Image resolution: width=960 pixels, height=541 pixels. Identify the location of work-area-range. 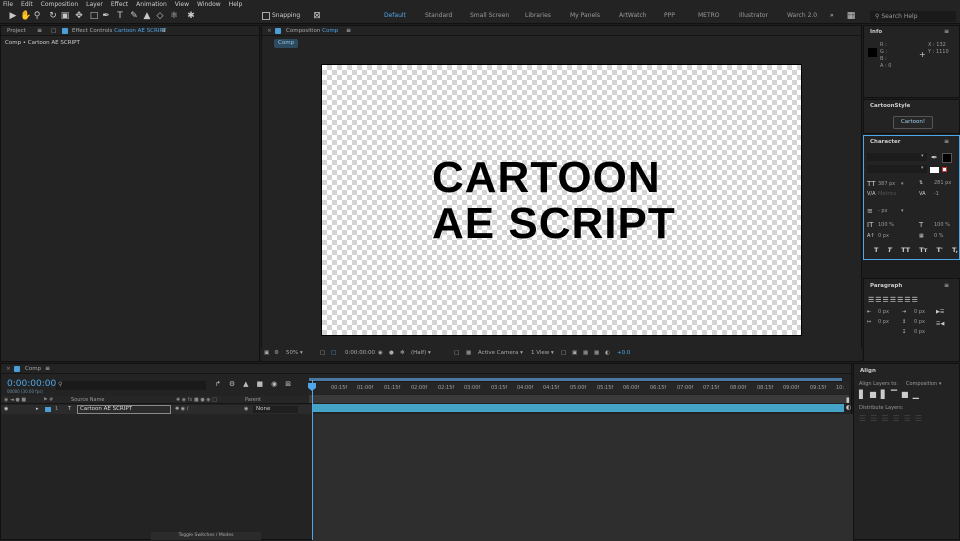
(575, 379).